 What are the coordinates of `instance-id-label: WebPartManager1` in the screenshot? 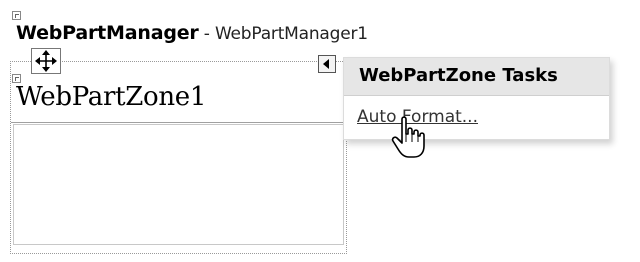 It's located at (291, 34).